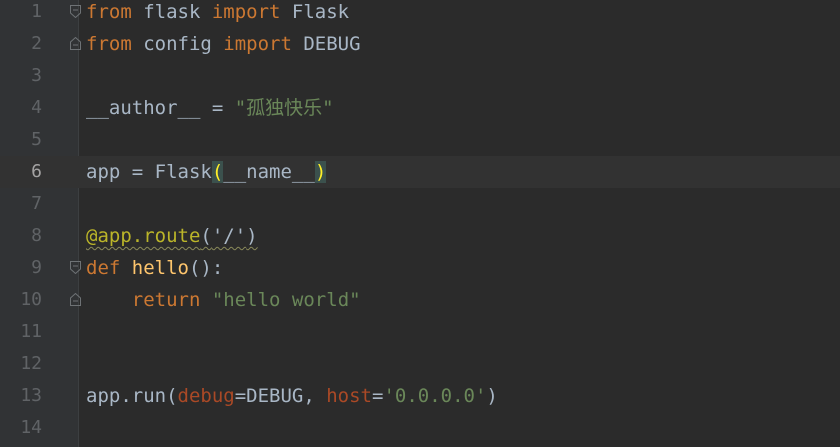 This screenshot has height=447, width=840. Describe the element at coordinates (286, 300) in the screenshot. I see `code-token: "hello world"` at that location.